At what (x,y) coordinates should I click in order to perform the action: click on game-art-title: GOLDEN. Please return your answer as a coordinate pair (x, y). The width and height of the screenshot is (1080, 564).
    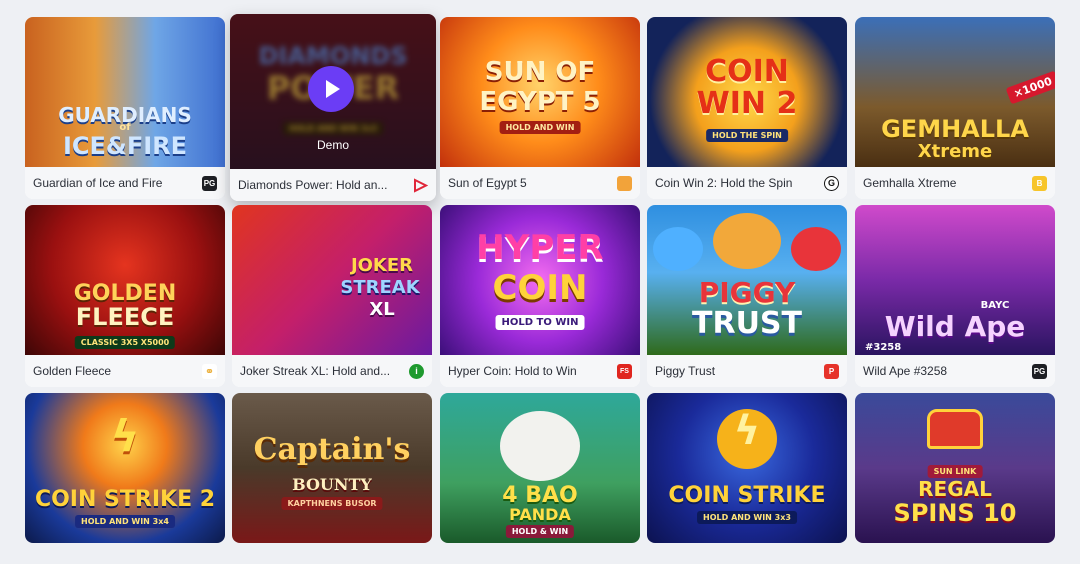
    Looking at the image, I should click on (125, 293).